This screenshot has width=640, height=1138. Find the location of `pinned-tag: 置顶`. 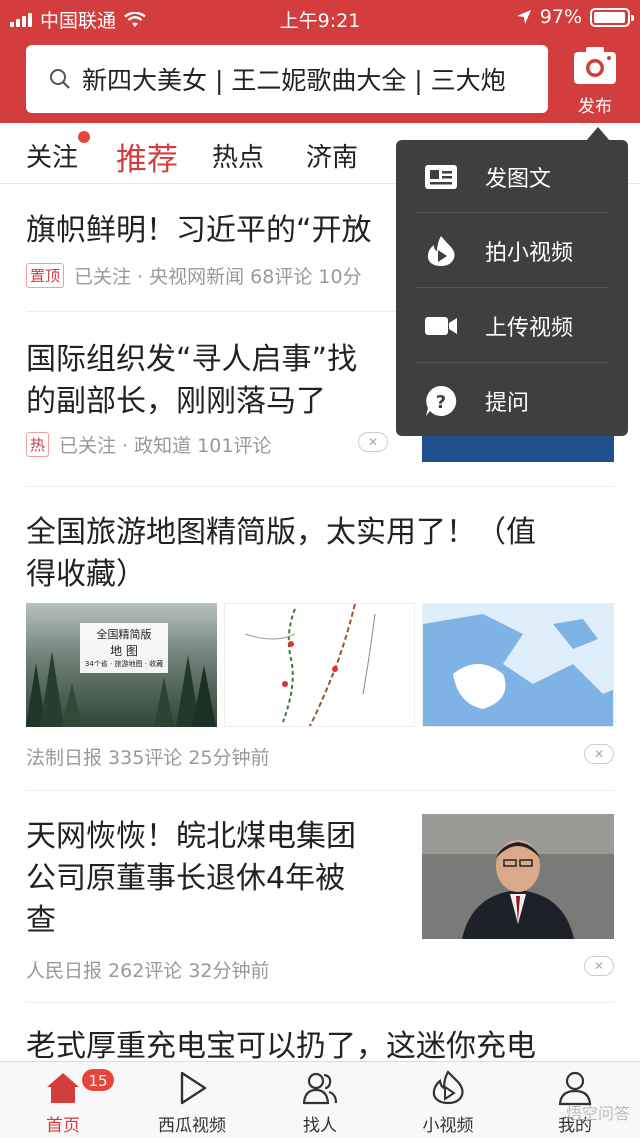

pinned-tag: 置顶 is located at coordinates (45, 275).